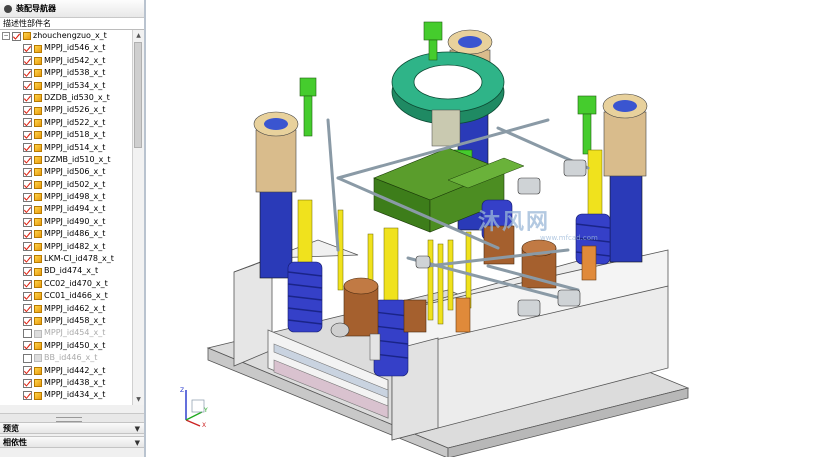 The height and width of the screenshot is (457, 820). Describe the element at coordinates (66, 371) in the screenshot. I see `tree-node: MPPJ_id442_x_t` at that location.